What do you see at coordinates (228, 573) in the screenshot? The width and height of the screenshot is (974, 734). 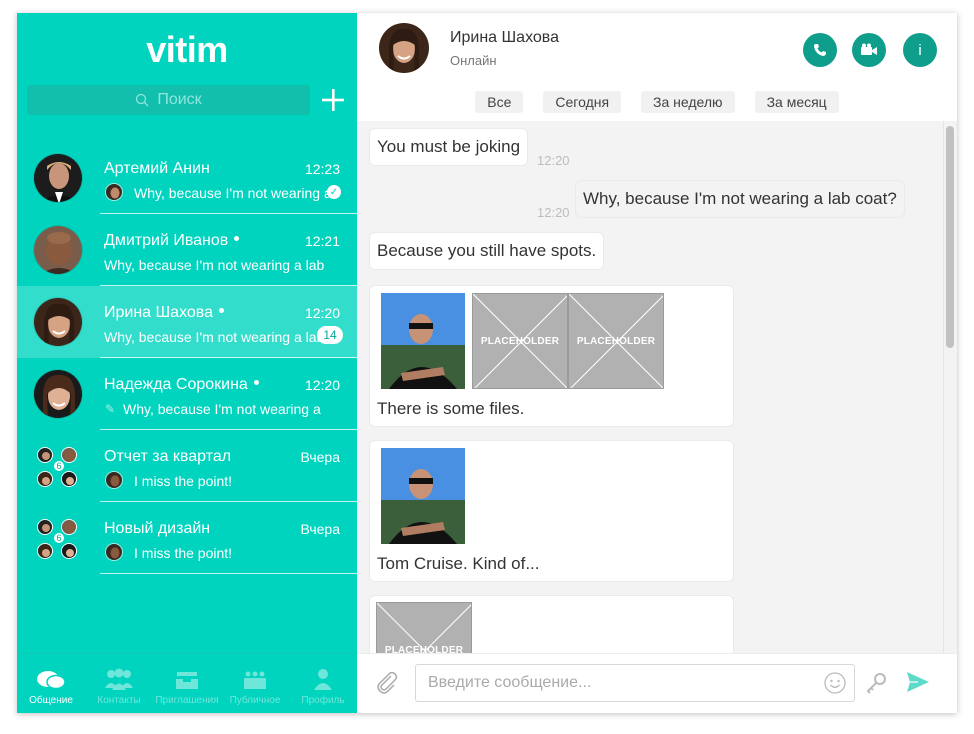 I see `divider` at bounding box center [228, 573].